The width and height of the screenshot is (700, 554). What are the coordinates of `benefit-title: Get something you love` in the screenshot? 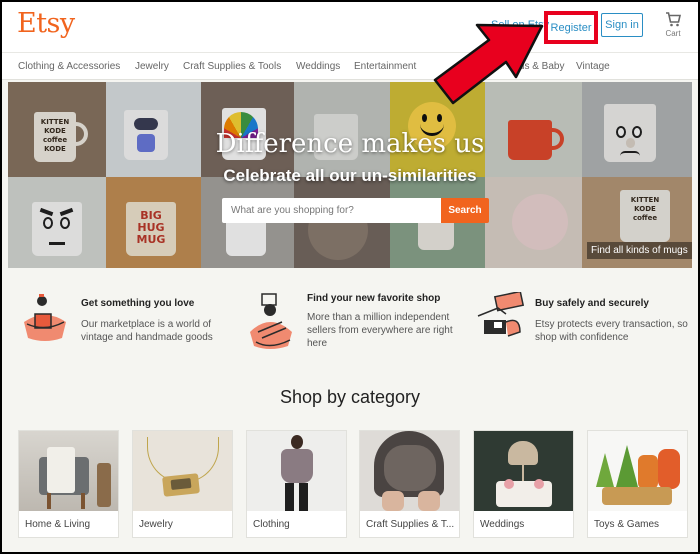 It's located at (138, 303).